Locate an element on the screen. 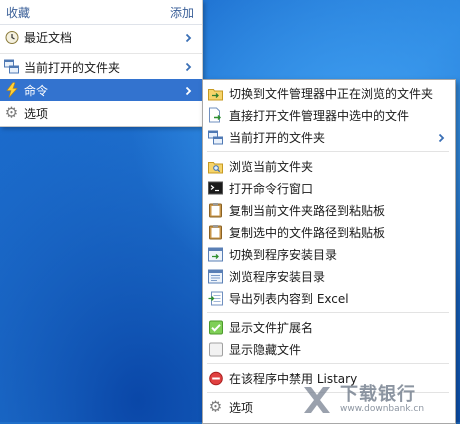 The width and height of the screenshot is (460, 424). submenu-item-browse-program-dir: 浏览程序安装目录 is located at coordinates (329, 276).